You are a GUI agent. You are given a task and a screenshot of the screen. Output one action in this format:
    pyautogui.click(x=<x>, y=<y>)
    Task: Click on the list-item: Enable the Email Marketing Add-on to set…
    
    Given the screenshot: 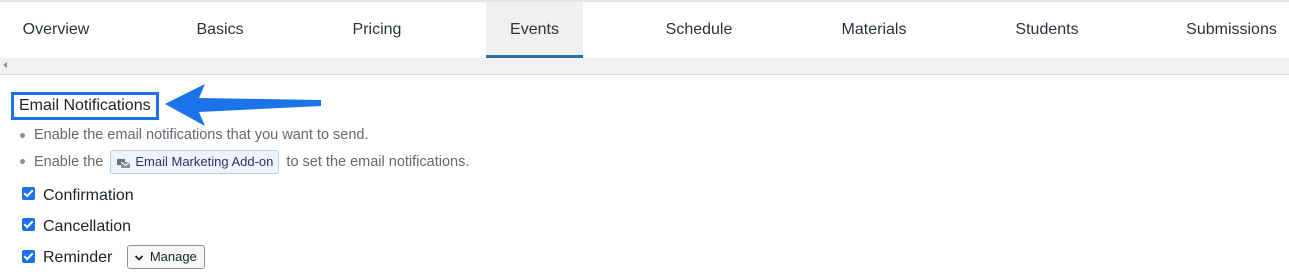 What is the action you would take?
    pyautogui.click(x=243, y=163)
    